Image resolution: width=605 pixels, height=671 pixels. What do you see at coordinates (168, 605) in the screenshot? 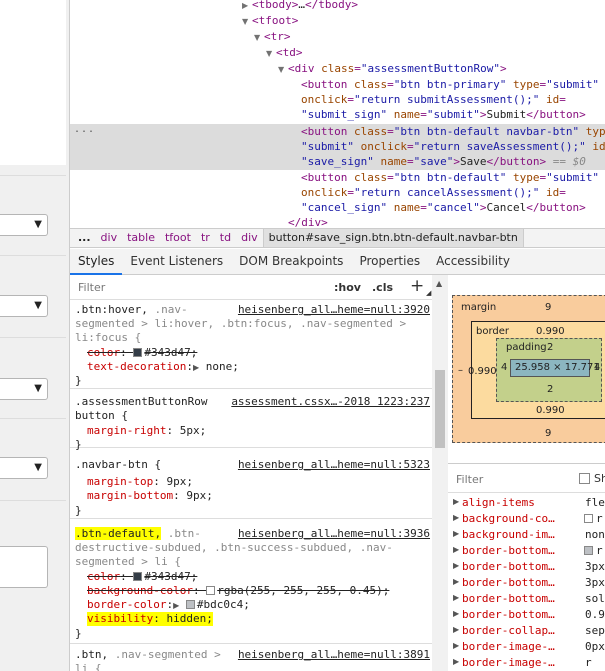
I see `style-property: border-color:▶ #bdc0c4;` at bounding box center [168, 605].